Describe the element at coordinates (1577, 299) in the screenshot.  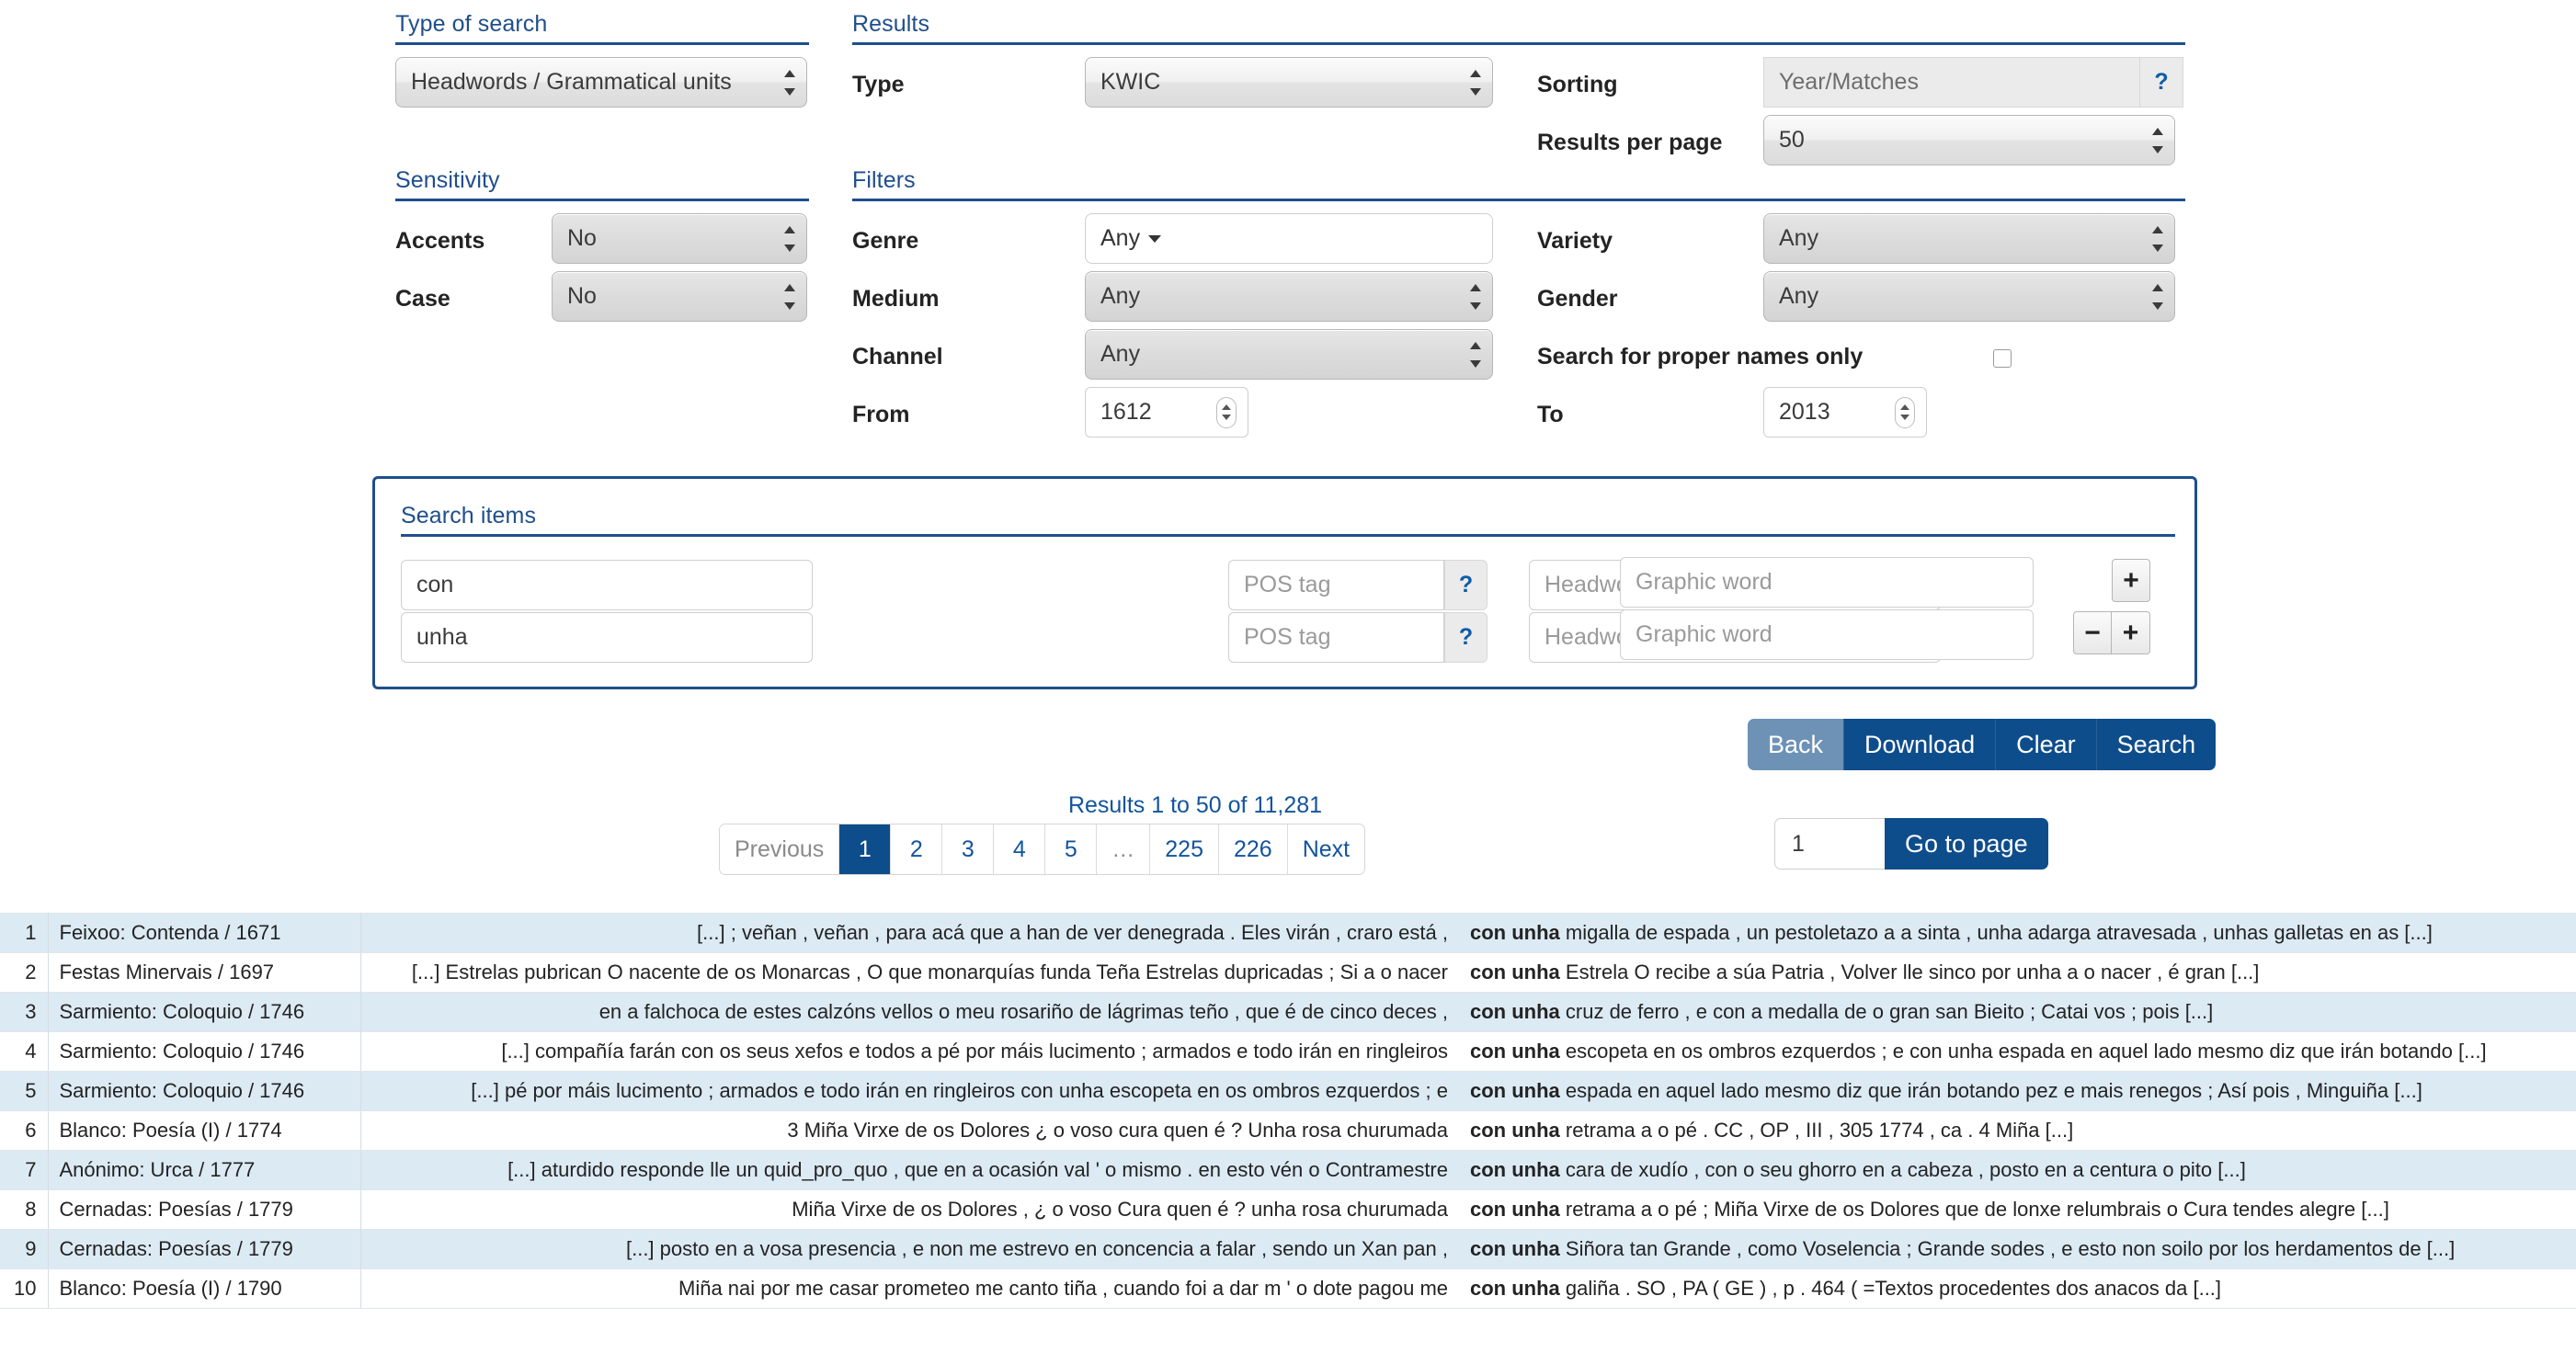
I see `gender-label: Gender` at that location.